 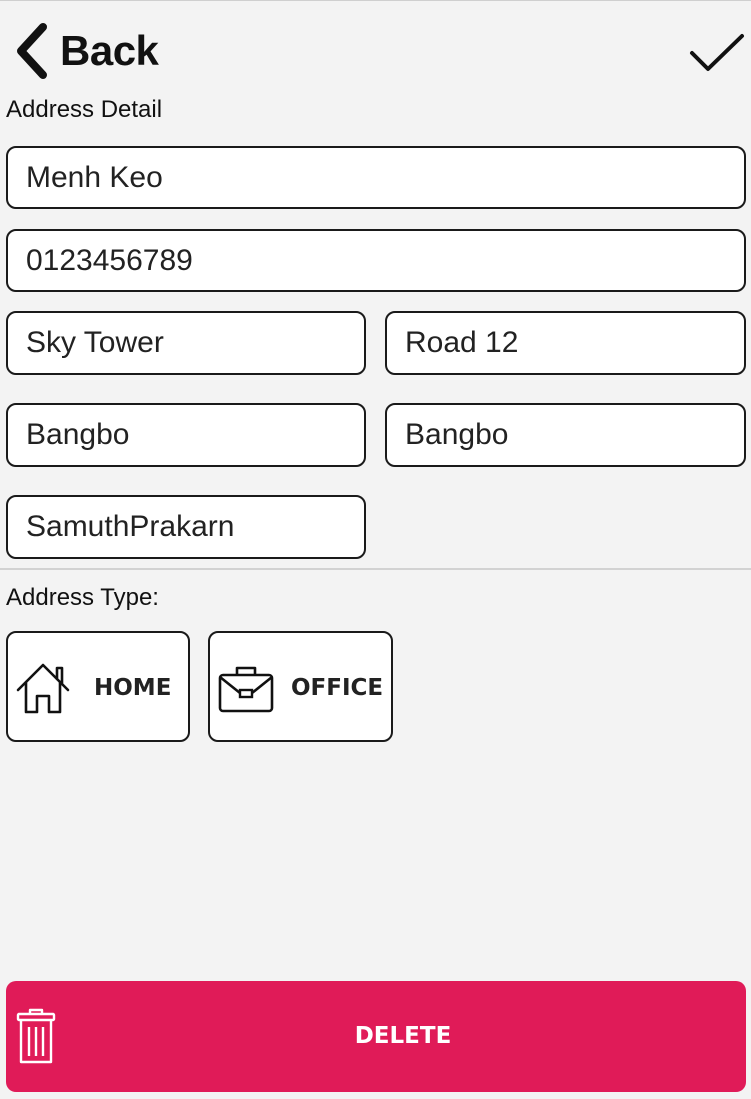 I want to click on address-detail-label: Address Detail, so click(x=84, y=109).